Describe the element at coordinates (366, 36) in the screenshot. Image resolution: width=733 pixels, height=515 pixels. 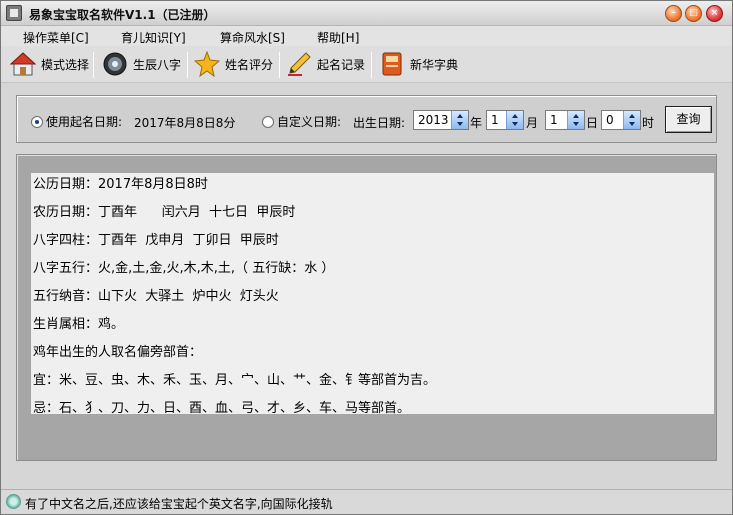
I see `menu-bar: 操作菜单[C] 育儿知识[Y] 算命风水[S] 帮助[H]` at that location.